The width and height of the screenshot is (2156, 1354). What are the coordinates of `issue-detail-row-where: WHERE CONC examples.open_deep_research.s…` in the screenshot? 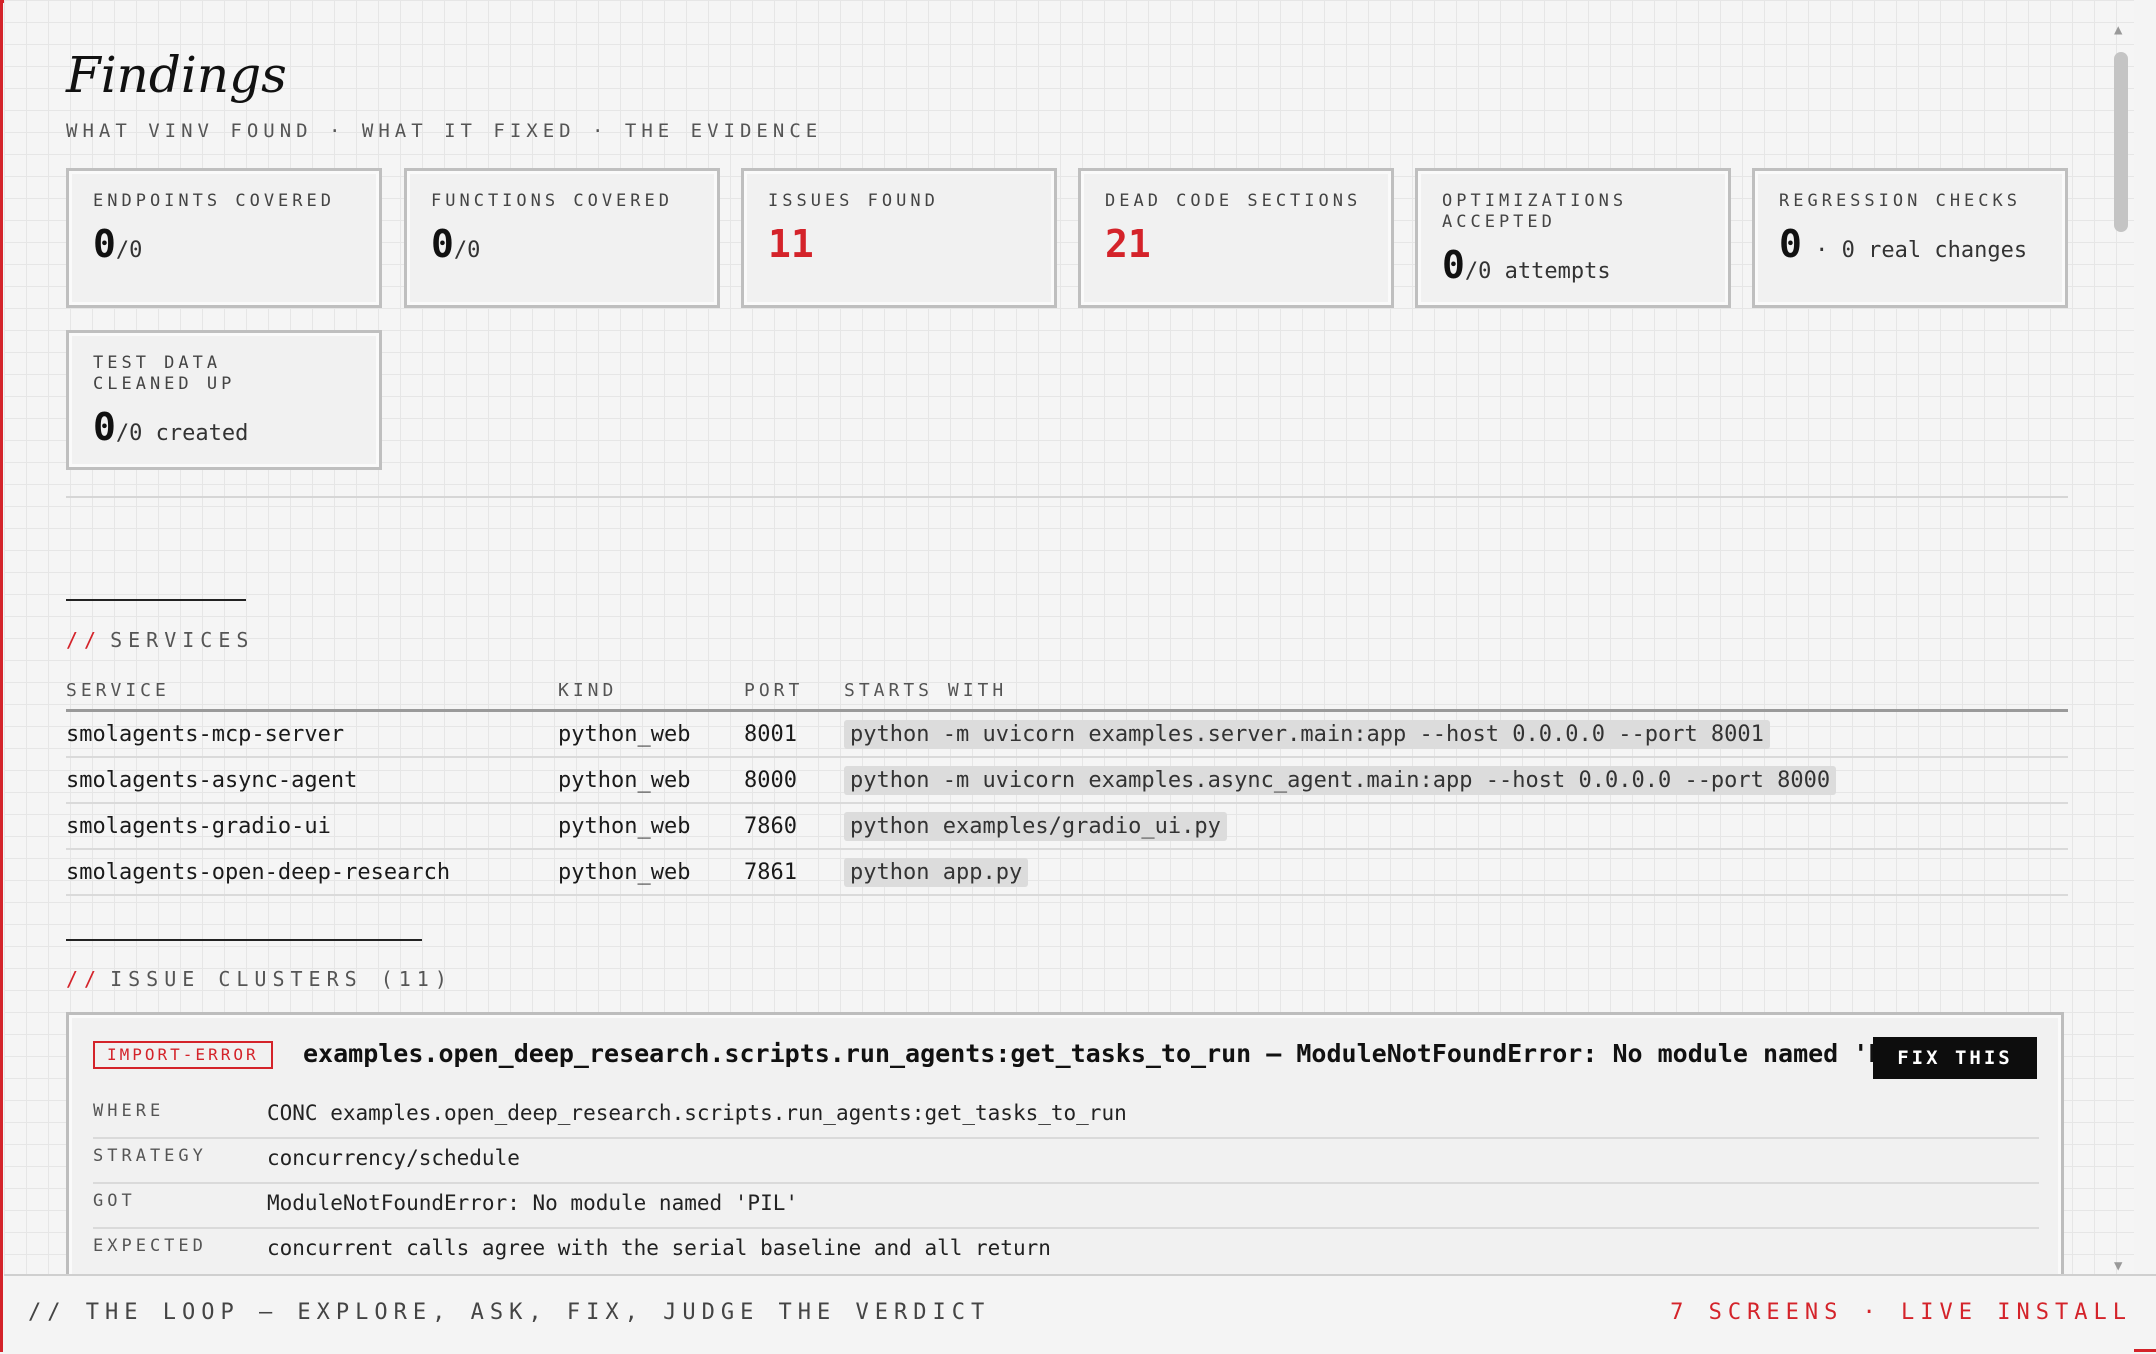 It's located at (1066, 1116).